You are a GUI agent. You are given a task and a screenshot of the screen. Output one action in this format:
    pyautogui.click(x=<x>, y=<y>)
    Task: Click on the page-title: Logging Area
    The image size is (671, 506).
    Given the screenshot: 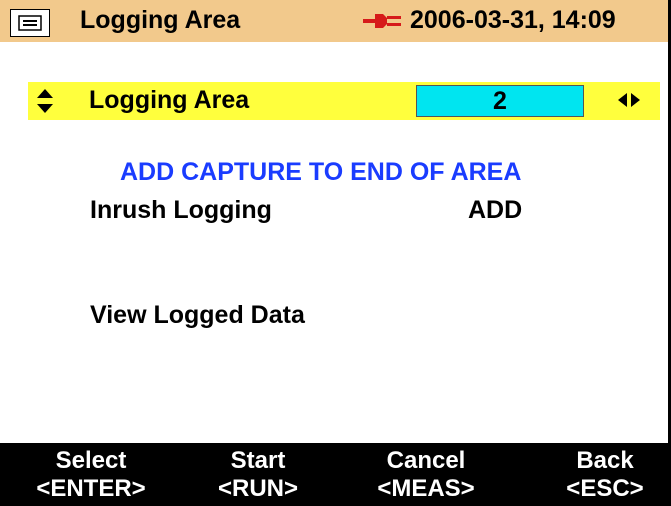 What is the action you would take?
    pyautogui.click(x=160, y=20)
    